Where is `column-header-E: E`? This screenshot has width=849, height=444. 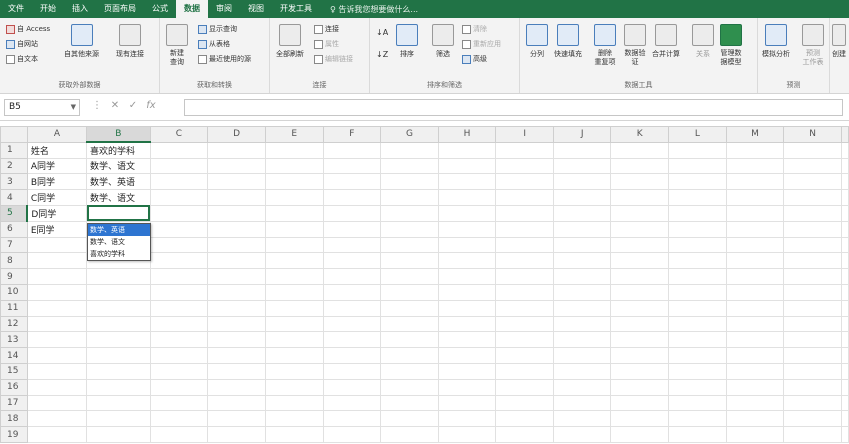
column-header-E: E is located at coordinates (294, 134).